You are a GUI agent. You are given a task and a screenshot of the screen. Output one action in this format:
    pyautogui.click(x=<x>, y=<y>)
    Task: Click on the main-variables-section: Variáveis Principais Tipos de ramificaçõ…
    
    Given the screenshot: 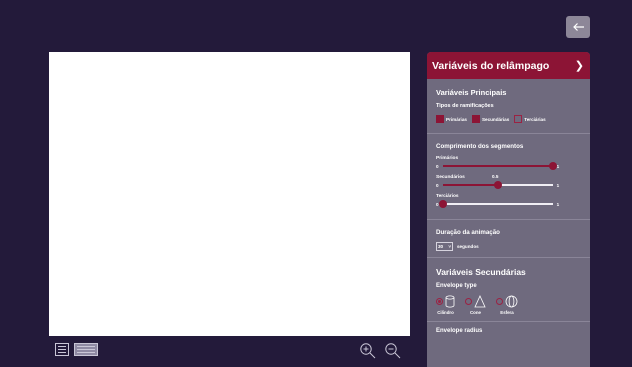 What is the action you would take?
    pyautogui.click(x=508, y=106)
    